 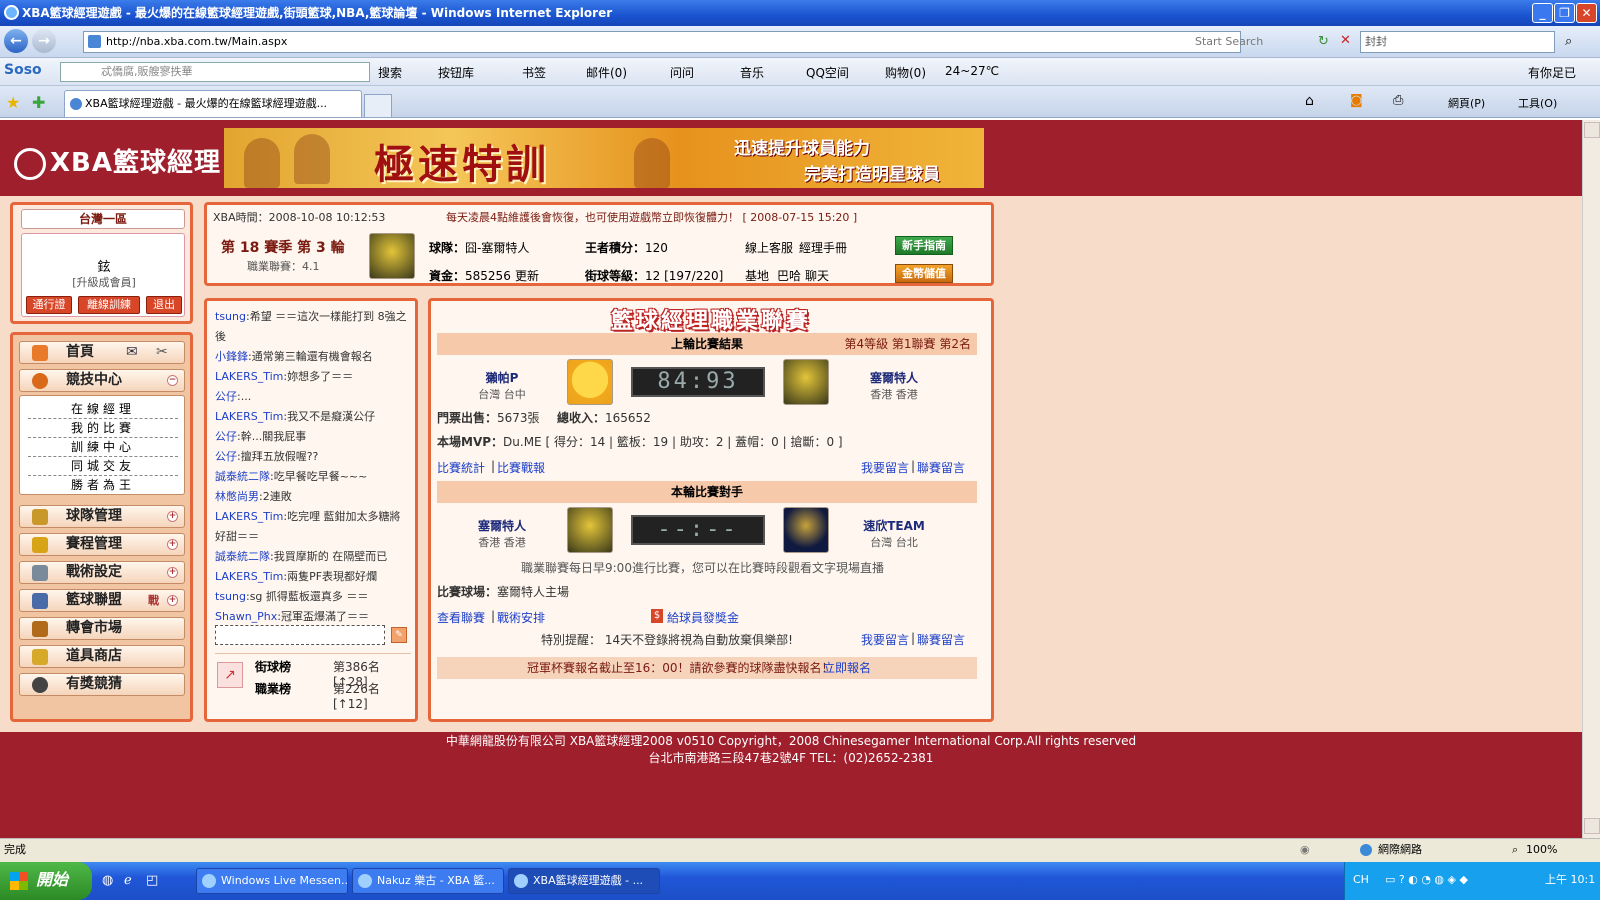 What do you see at coordinates (46, 881) in the screenshot?
I see `start-button: 開始` at bounding box center [46, 881].